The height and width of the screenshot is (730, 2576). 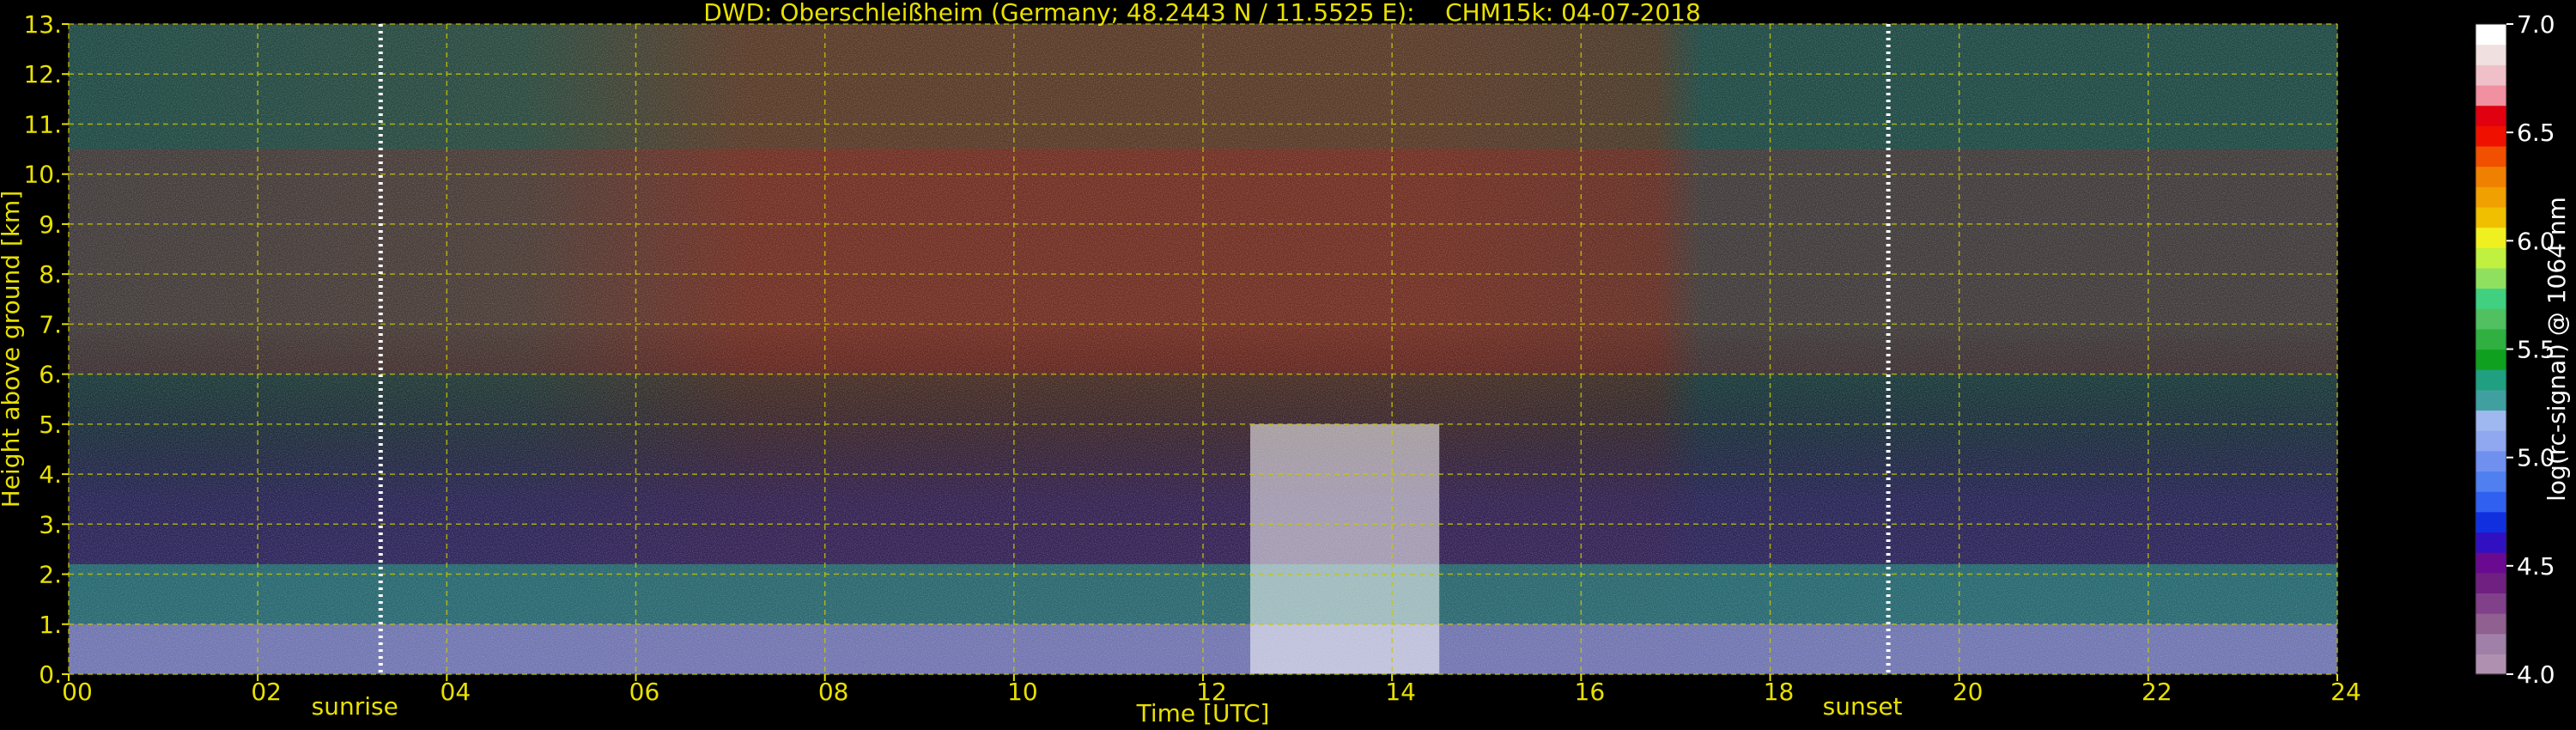 What do you see at coordinates (2346, 692) in the screenshot?
I see `x-tick-label: 24` at bounding box center [2346, 692].